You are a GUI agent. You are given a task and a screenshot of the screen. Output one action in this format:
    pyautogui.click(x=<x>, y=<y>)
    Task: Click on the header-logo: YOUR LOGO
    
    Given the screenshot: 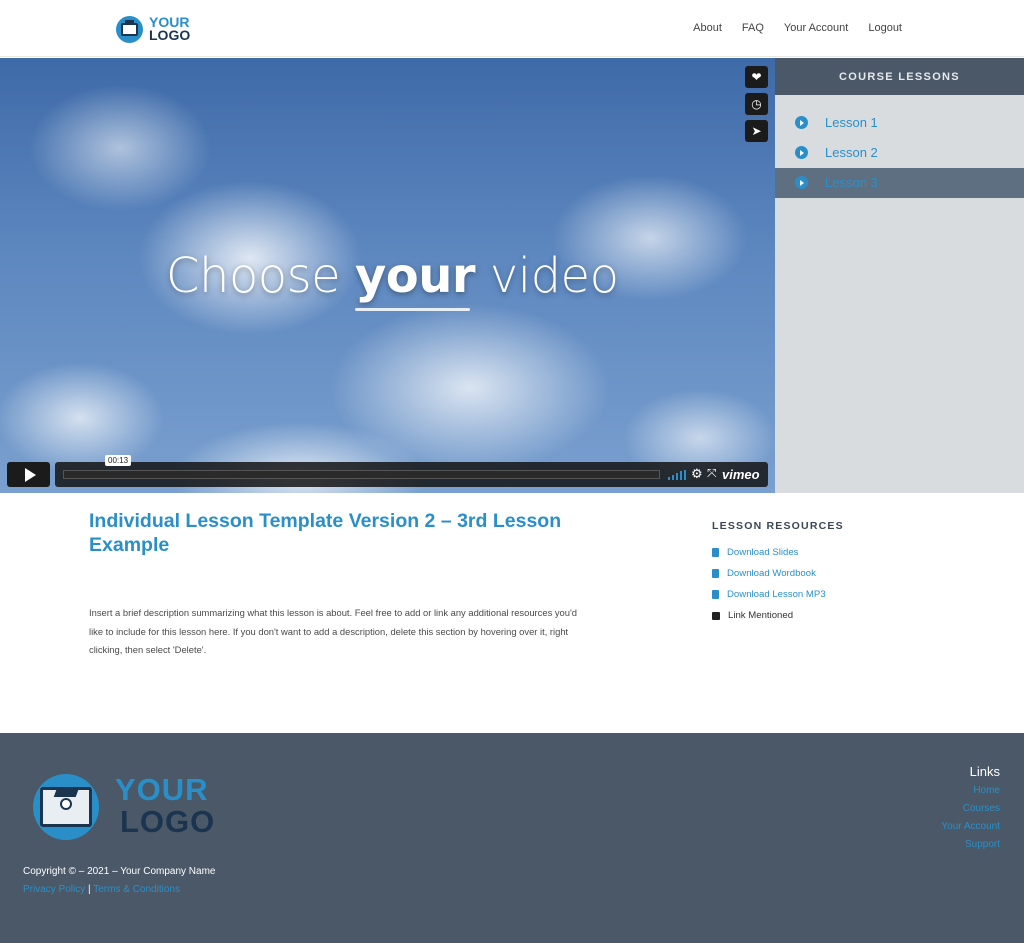 What is the action you would take?
    pyautogui.click(x=153, y=29)
    